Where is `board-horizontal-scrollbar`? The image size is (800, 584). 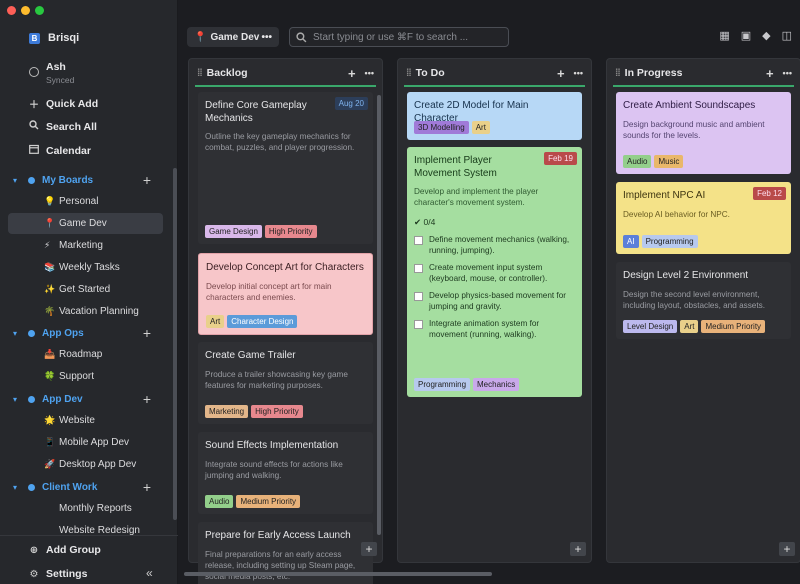
board-horizontal-scrollbar is located at coordinates (338, 574).